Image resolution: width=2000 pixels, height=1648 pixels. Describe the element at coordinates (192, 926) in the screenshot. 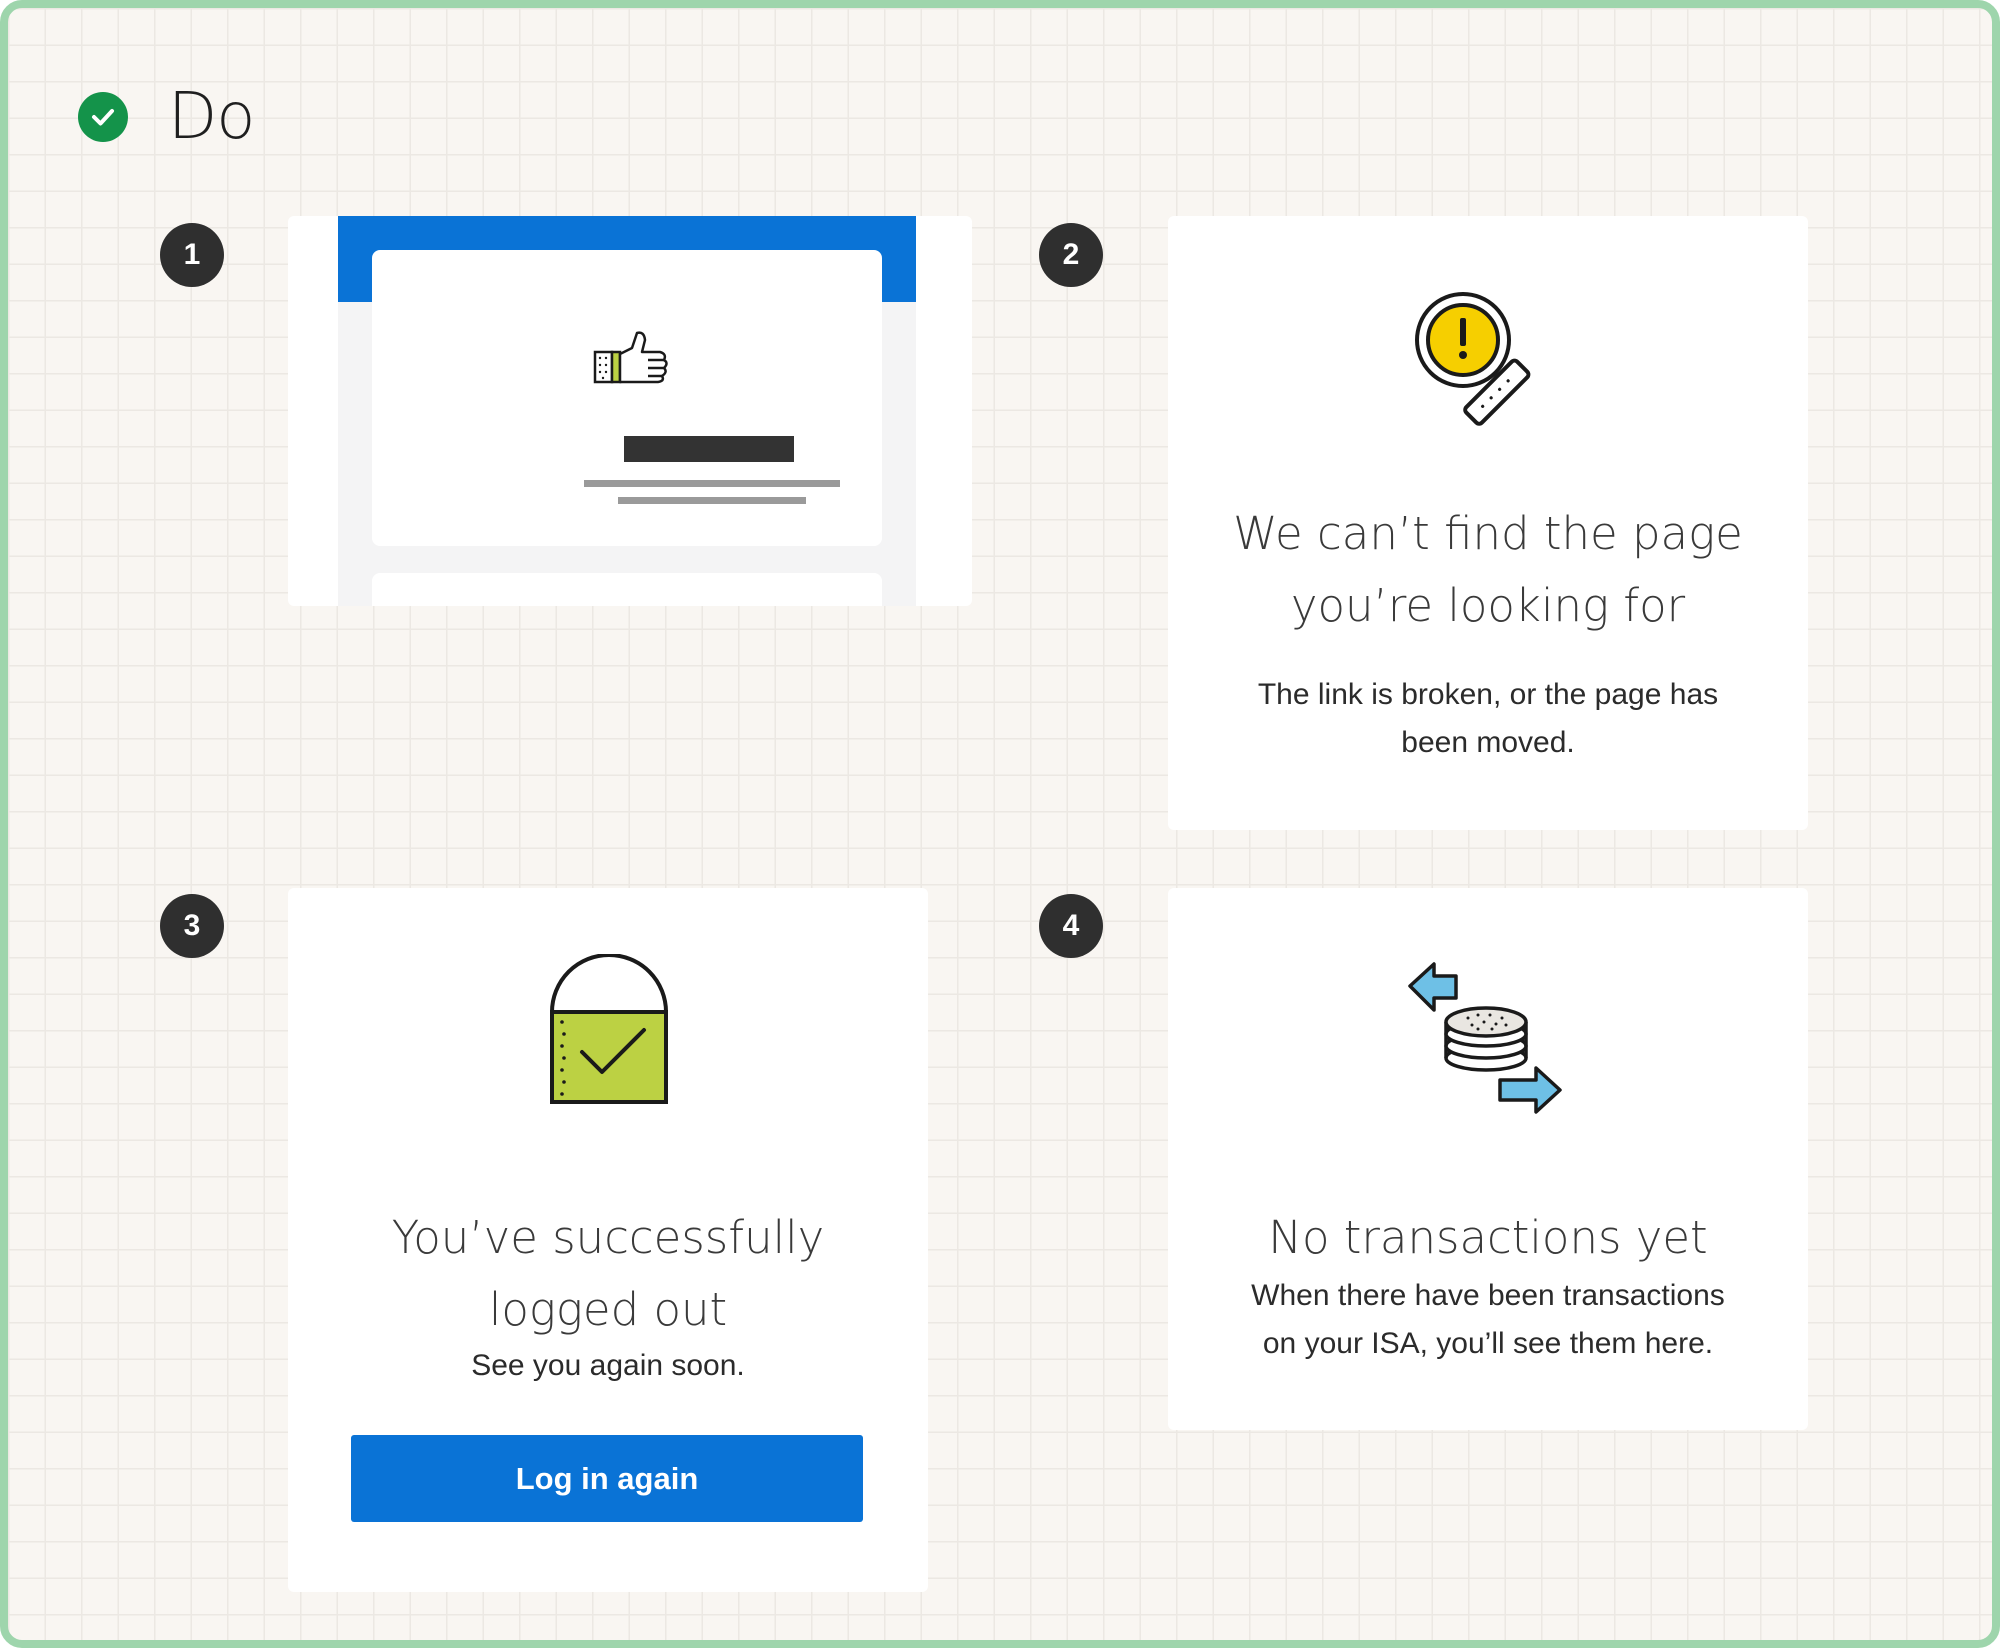

I see `example-number-3: 3` at that location.